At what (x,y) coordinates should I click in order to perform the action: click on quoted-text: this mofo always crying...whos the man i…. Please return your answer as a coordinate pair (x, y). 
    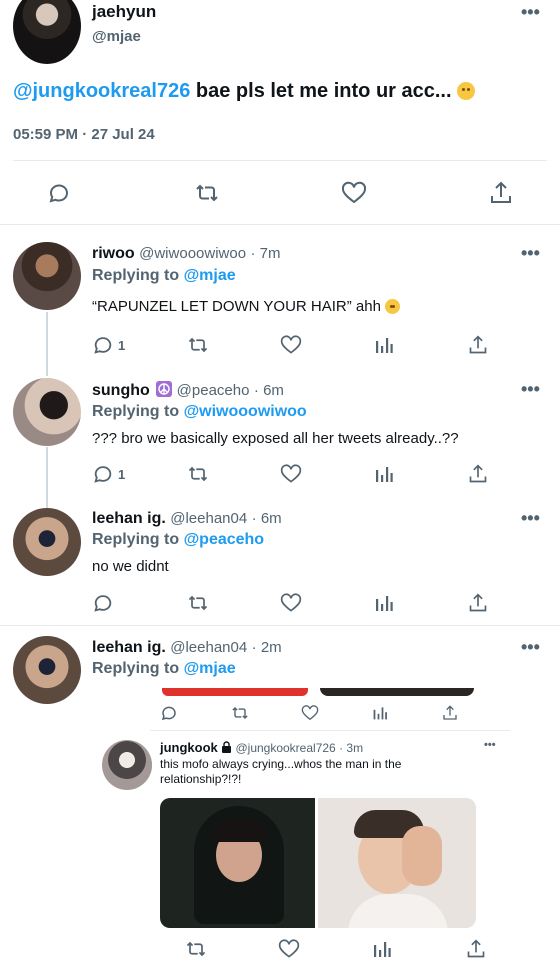
    Looking at the image, I should click on (280, 772).